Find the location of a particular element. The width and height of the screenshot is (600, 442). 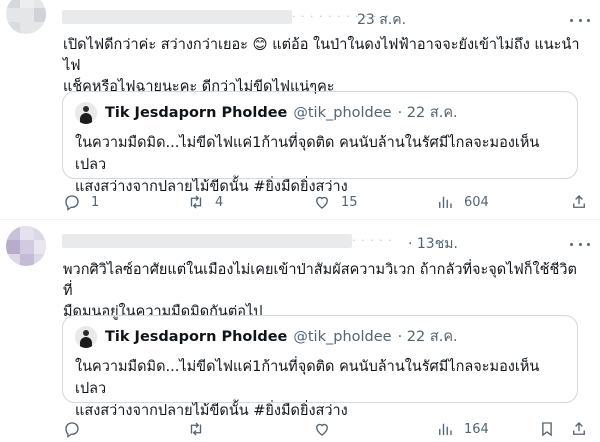

repost-button is located at coordinates (201, 429).